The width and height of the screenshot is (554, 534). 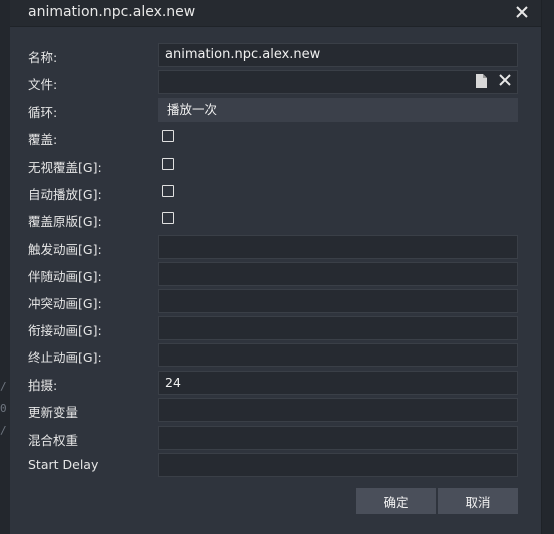 I want to click on file-input, so click(x=338, y=82).